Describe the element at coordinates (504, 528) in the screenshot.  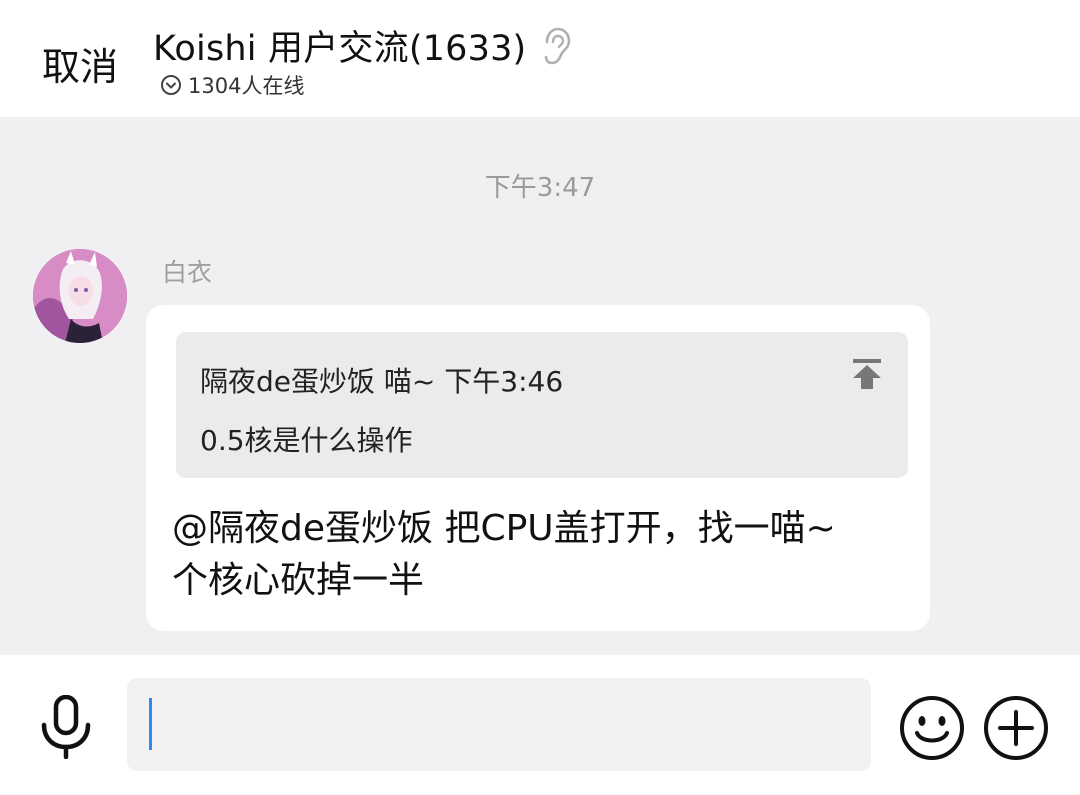
I see `message-text-line: @隔夜de蛋炒饭 把CPU盖打开，找一喵~` at that location.